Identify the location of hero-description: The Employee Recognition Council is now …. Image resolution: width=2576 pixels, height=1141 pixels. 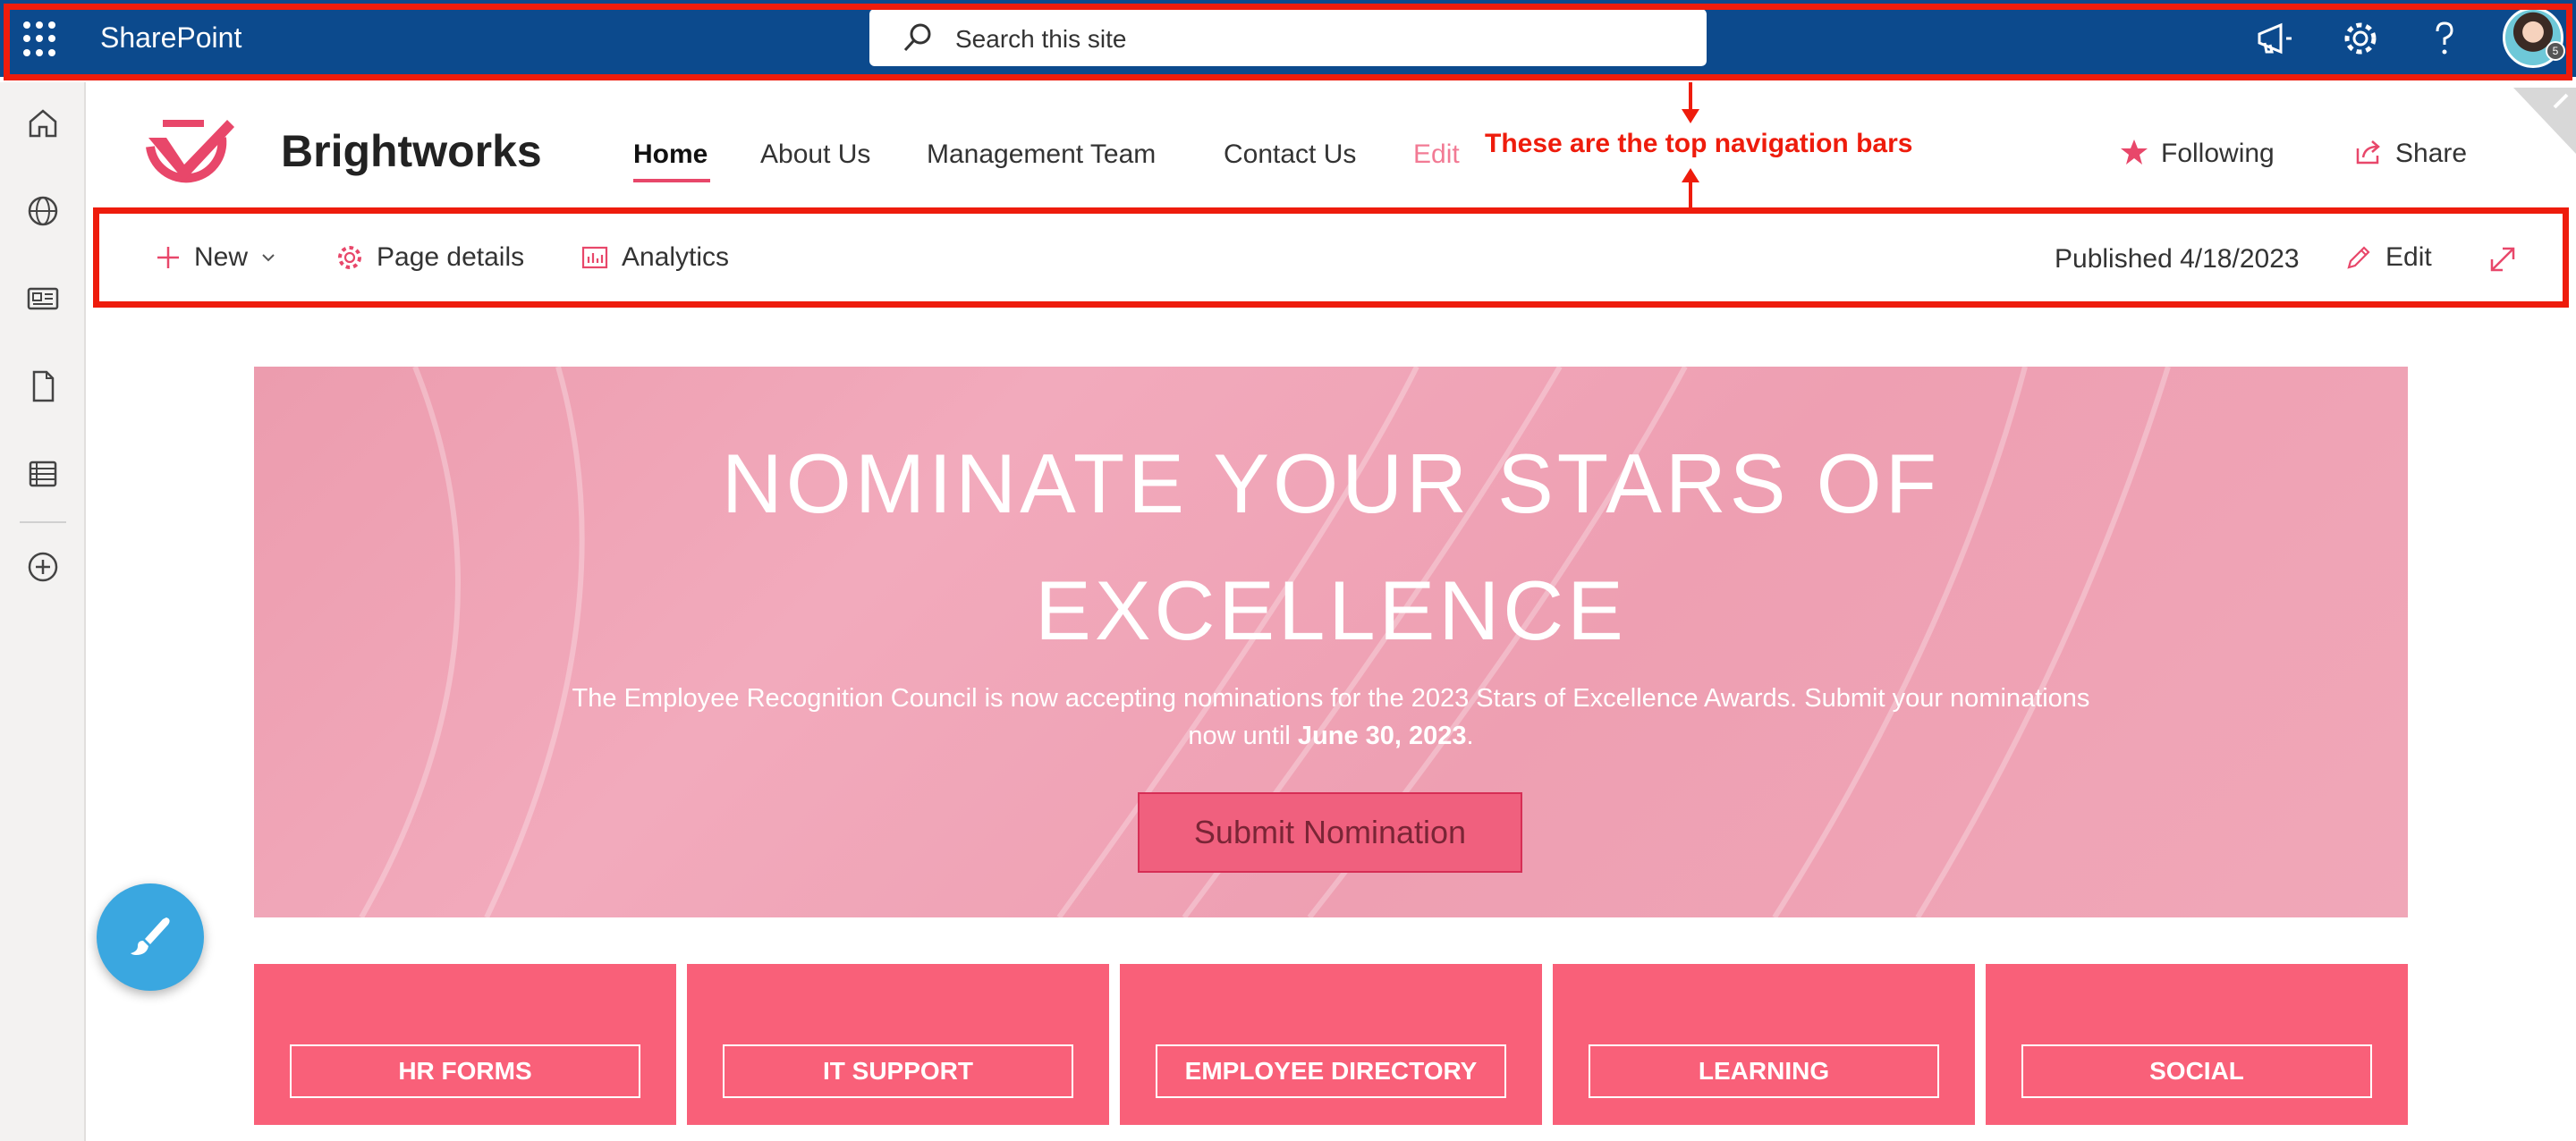
(1331, 717).